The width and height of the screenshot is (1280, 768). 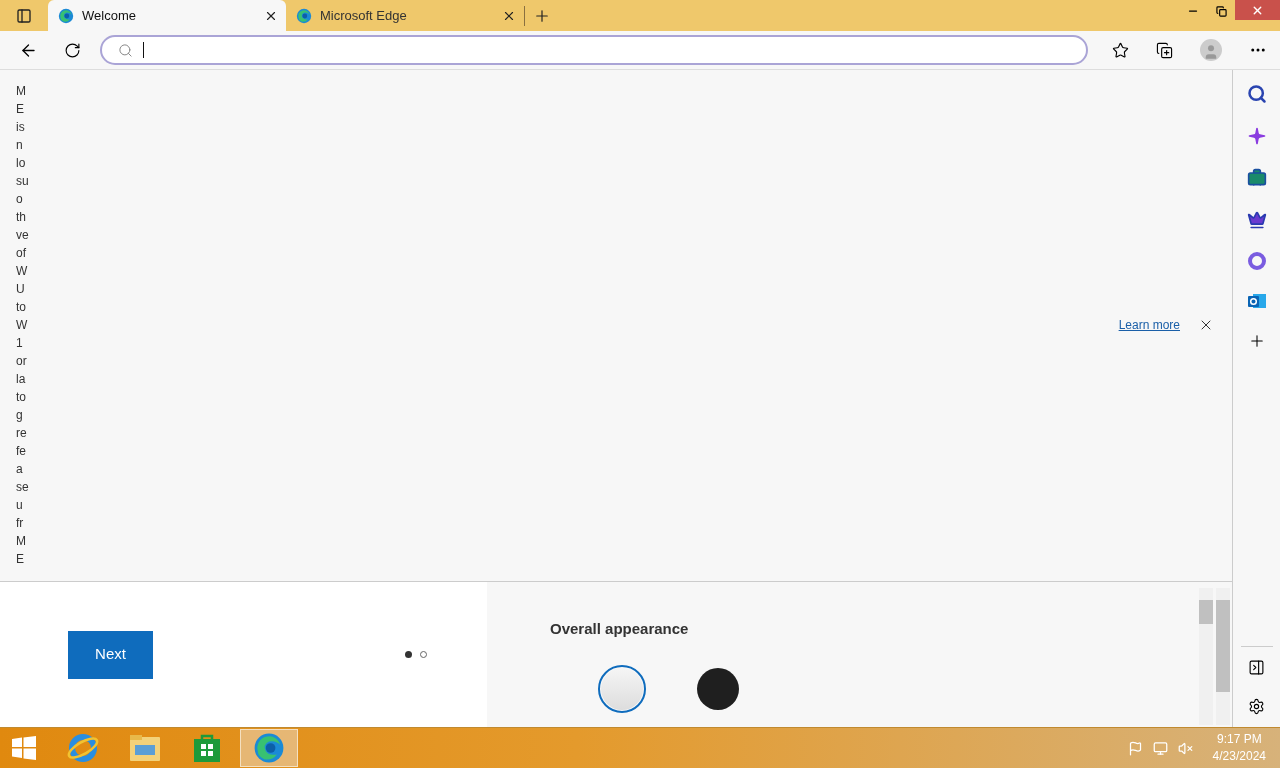 I want to click on learn-more-link: Learn more, so click(x=1149, y=324).